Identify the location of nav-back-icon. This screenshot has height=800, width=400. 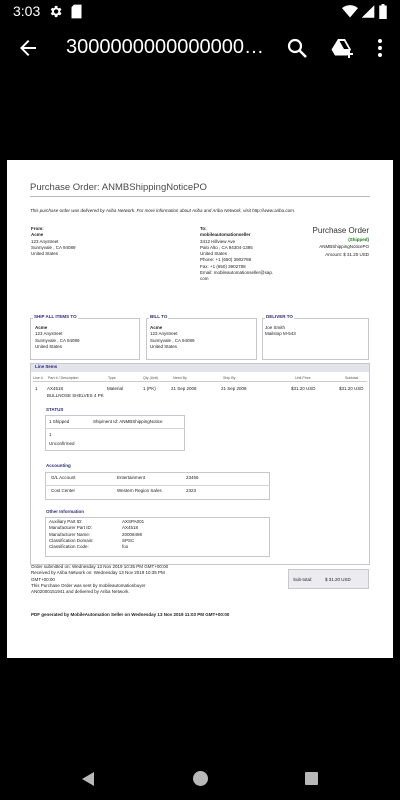
(88, 779).